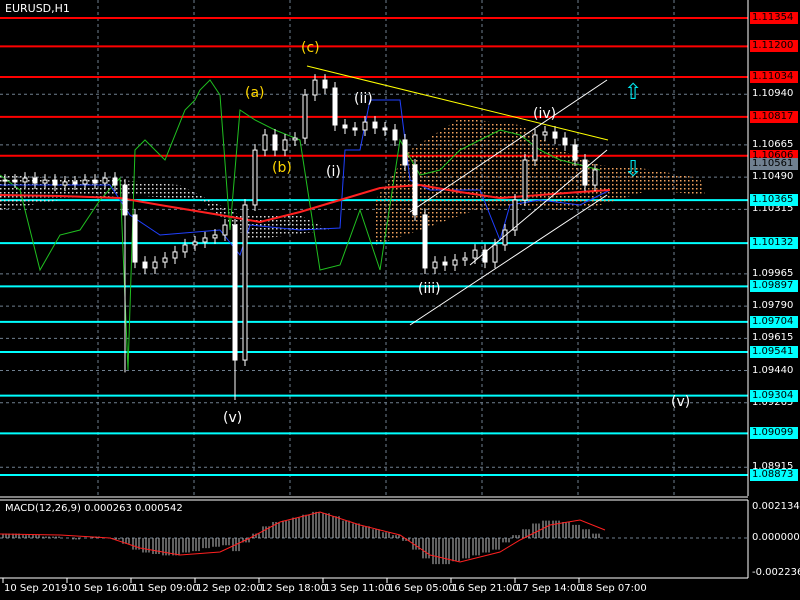 The height and width of the screenshot is (600, 800). I want to click on chart-title: EURUSD,H1, so click(37, 8).